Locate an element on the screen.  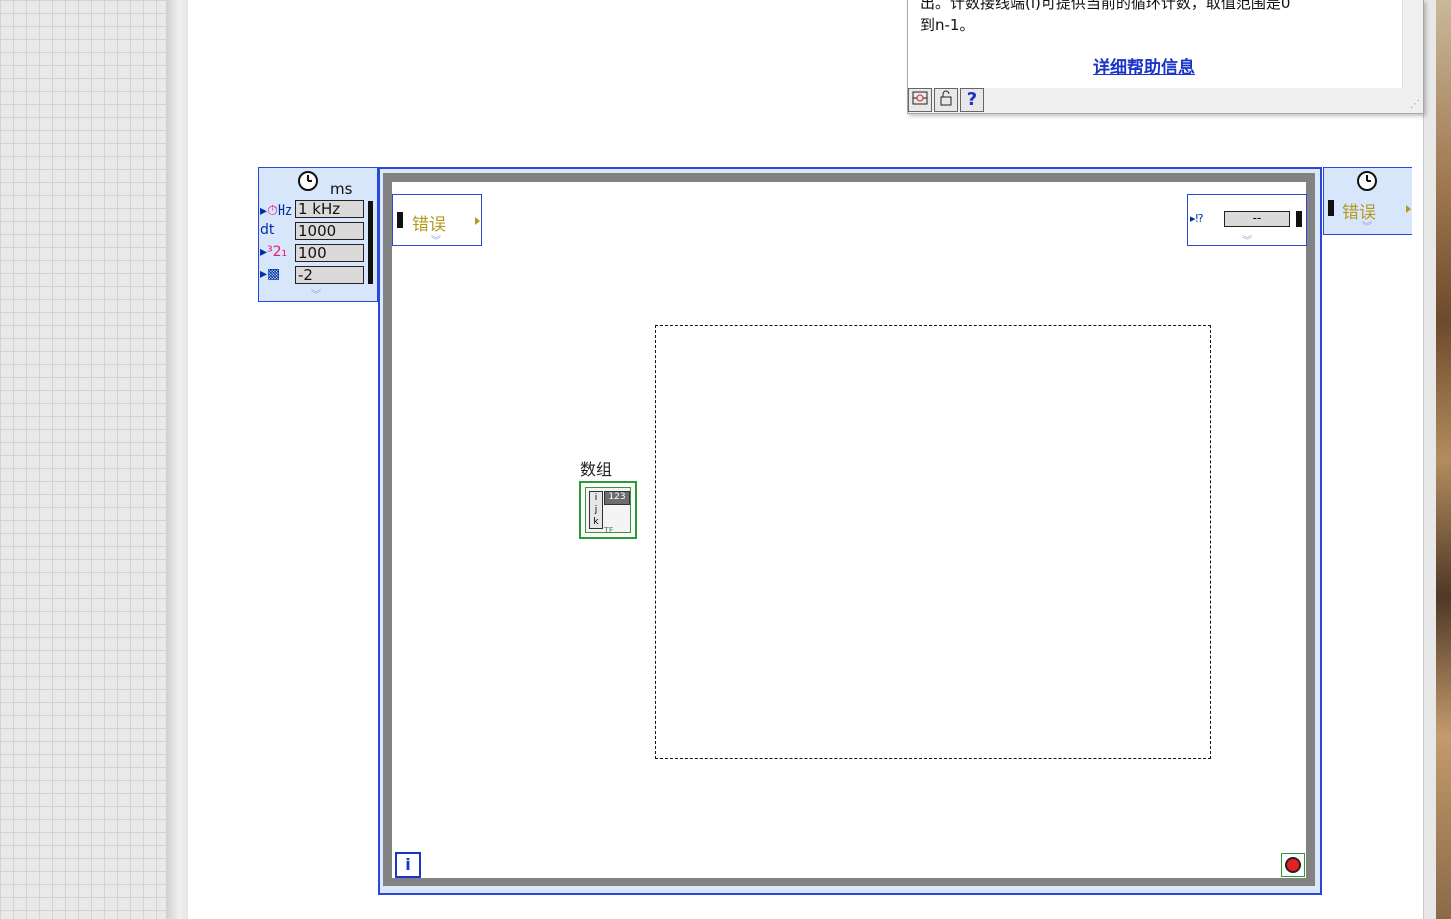
dt-row: dt 1000 is located at coordinates (316, 231).